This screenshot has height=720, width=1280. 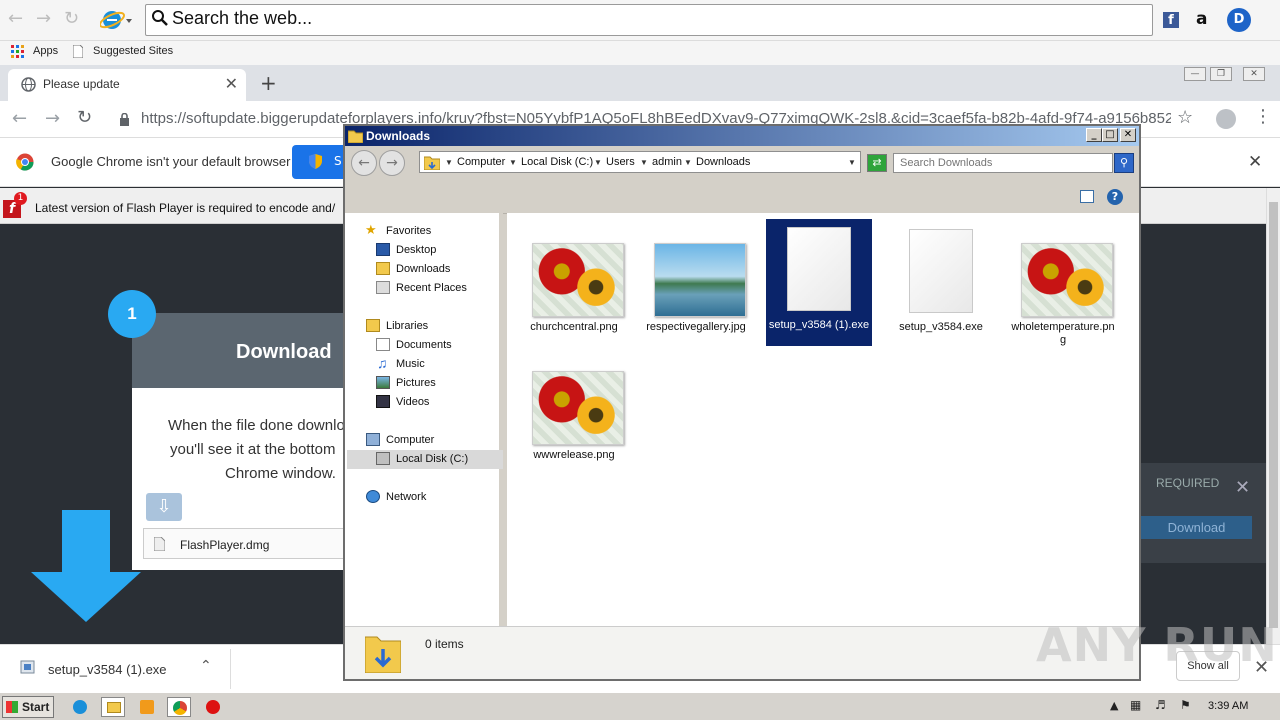 I want to click on breadcrumb-users: Users, so click(x=620, y=162).